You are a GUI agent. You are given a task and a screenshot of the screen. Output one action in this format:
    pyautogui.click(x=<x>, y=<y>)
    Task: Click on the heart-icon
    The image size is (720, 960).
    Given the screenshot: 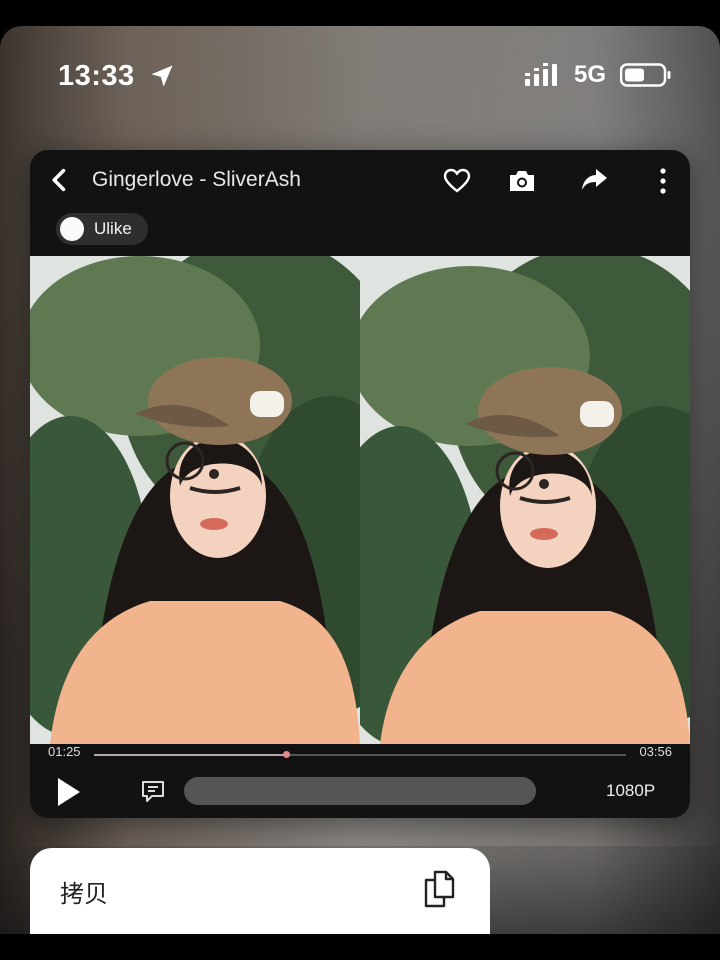 What is the action you would take?
    pyautogui.click(x=457, y=181)
    